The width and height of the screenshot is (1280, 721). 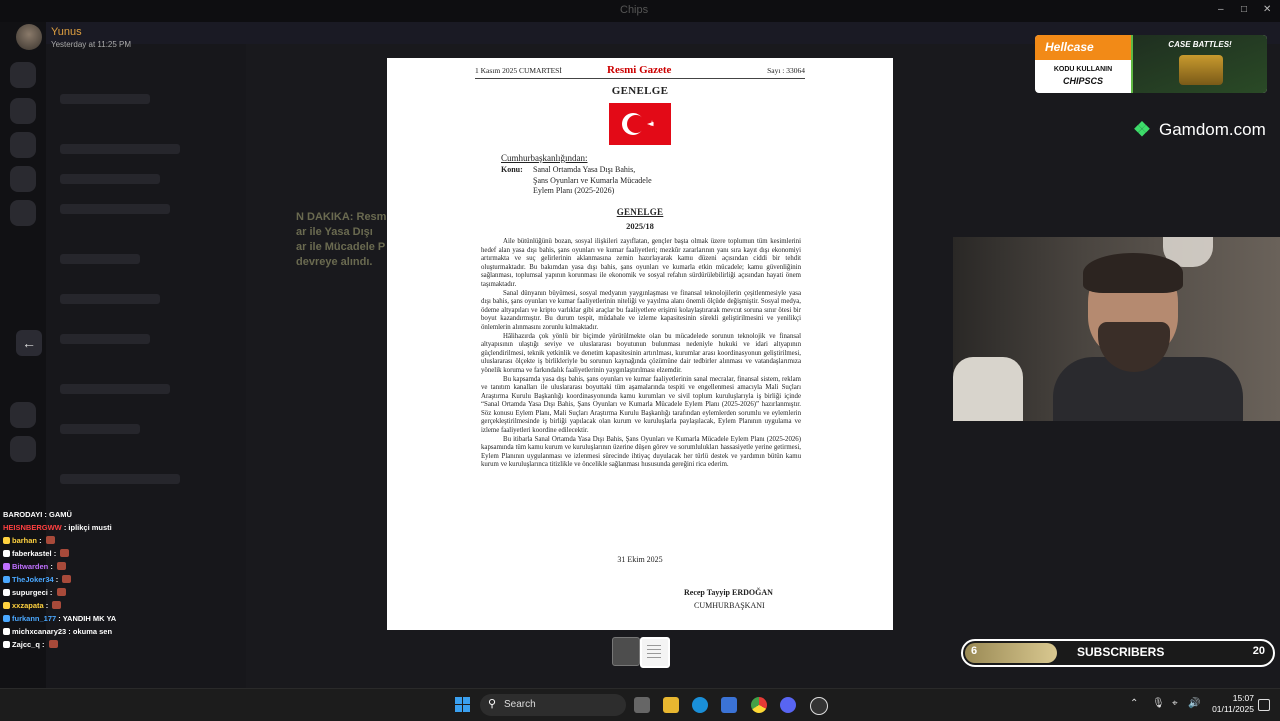 I want to click on chat-message: Zajcc_q :, so click(x=30, y=646).